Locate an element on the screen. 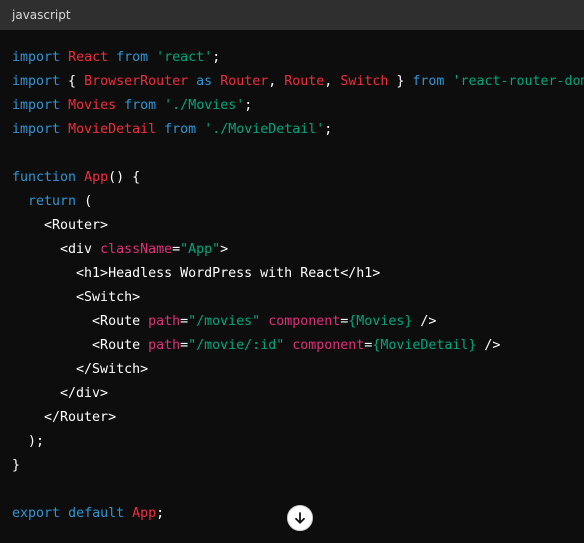  code-token: ); is located at coordinates (28, 441).